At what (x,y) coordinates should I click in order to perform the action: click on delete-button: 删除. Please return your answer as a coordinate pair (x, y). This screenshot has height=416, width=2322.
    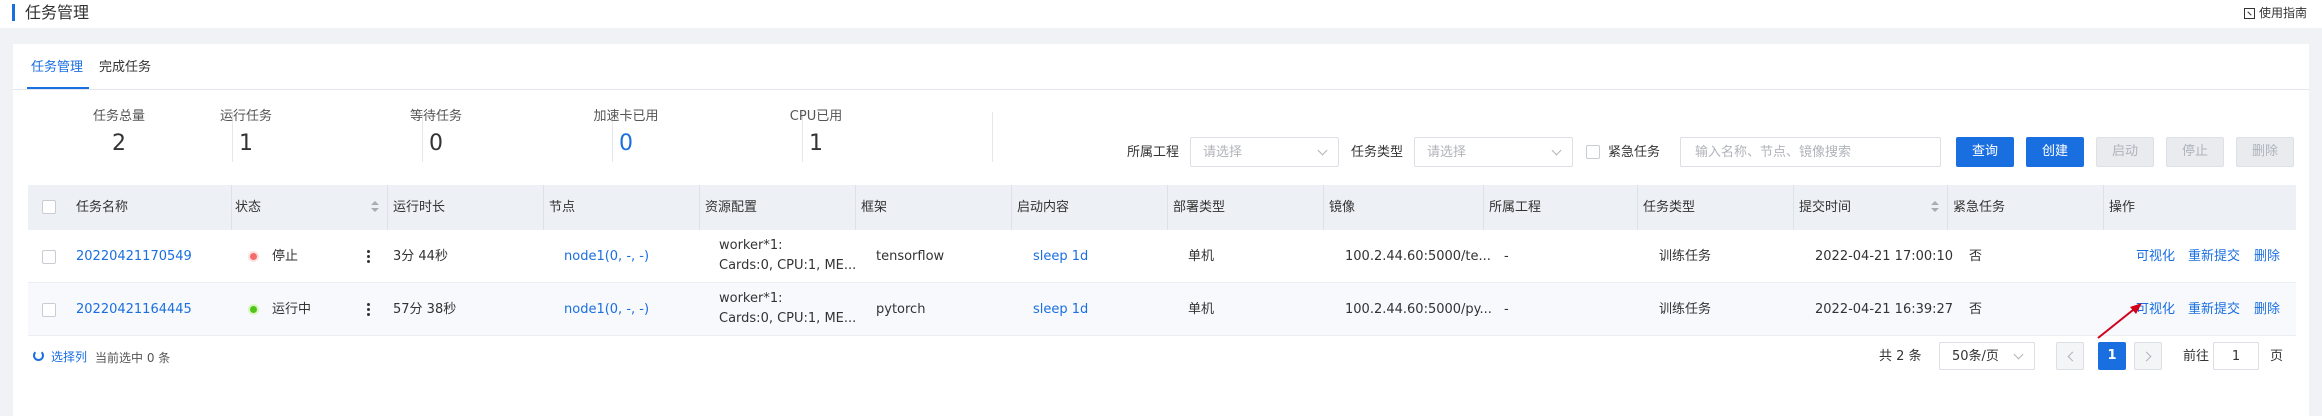
    Looking at the image, I should click on (2265, 152).